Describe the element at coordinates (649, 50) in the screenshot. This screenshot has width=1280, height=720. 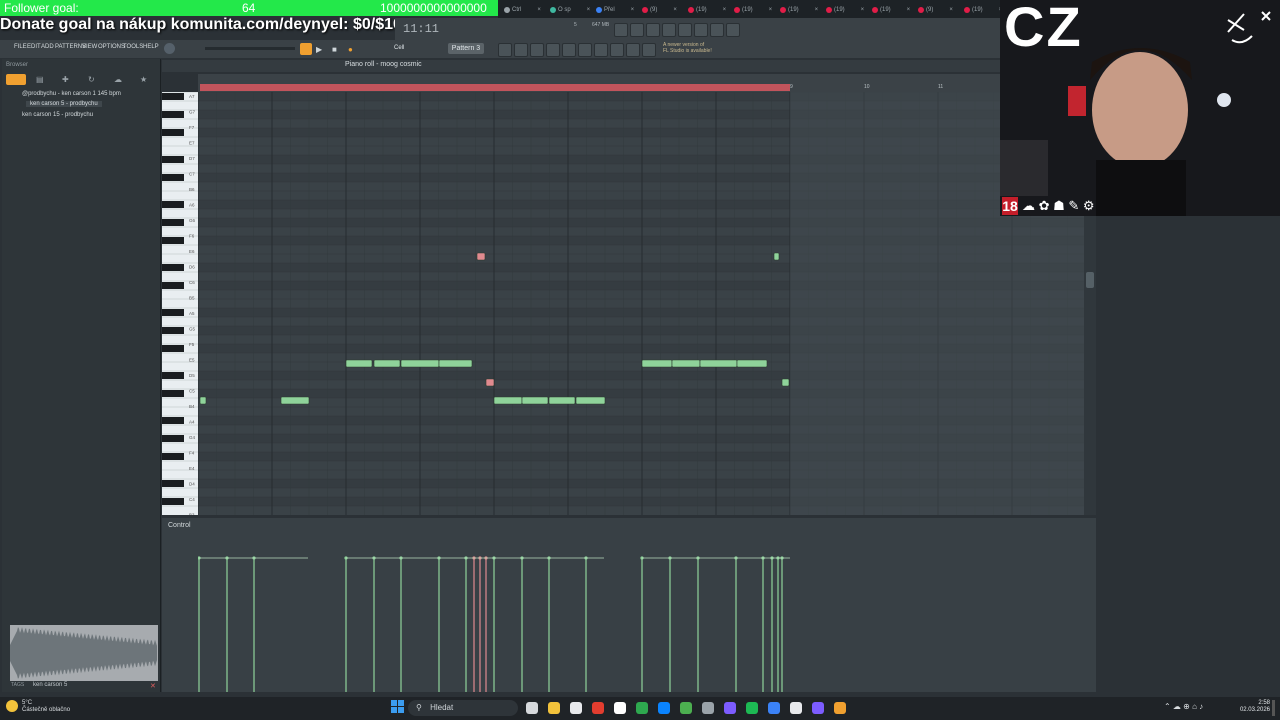
I see `settings-icon` at that location.